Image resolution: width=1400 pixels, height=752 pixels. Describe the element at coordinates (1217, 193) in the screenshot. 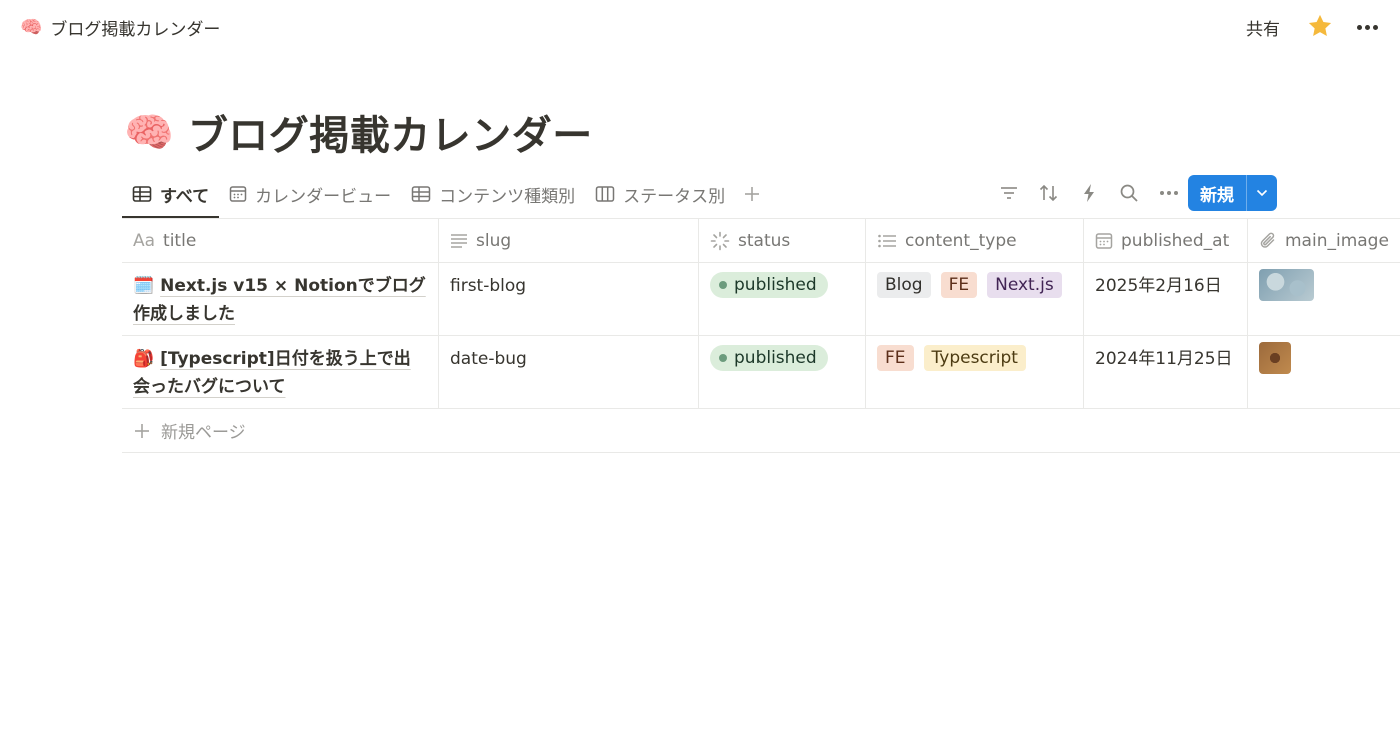

I see `new-button-label: 新規` at that location.